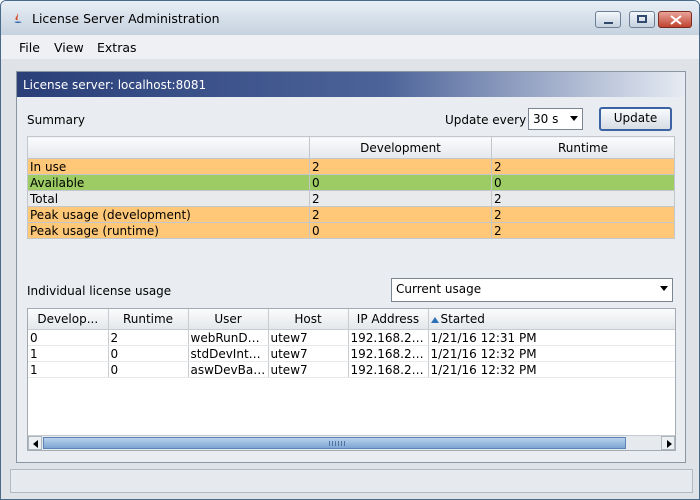 The width and height of the screenshot is (700, 500). Describe the element at coordinates (126, 18) in the screenshot. I see `window-title: License Server Administration` at that location.